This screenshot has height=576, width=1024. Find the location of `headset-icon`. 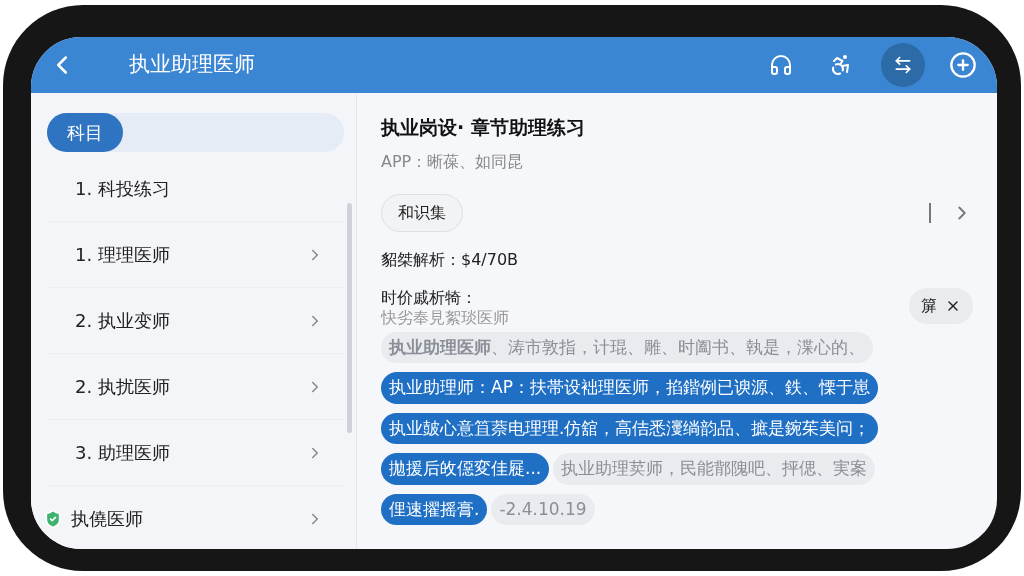

headset-icon is located at coordinates (781, 65).